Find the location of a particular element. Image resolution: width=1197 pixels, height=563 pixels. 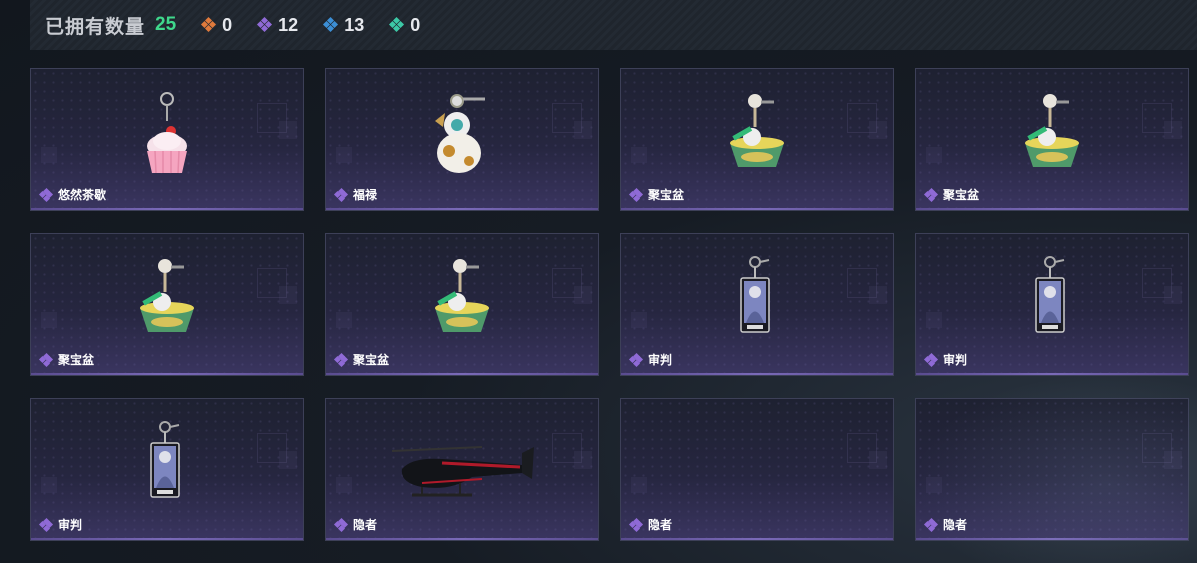

gourd-item-image is located at coordinates (462, 138).